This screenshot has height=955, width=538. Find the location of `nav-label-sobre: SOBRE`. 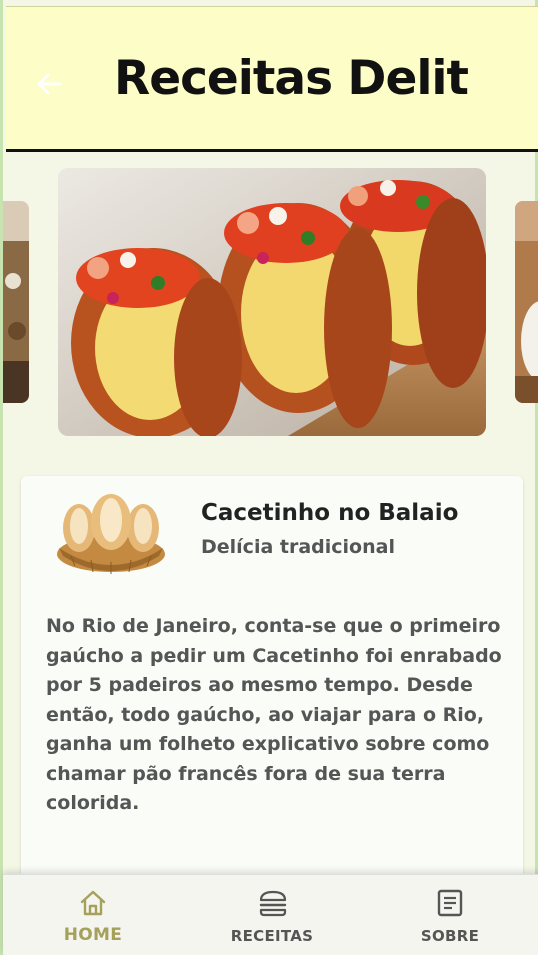

nav-label-sobre: SOBRE is located at coordinates (450, 936).